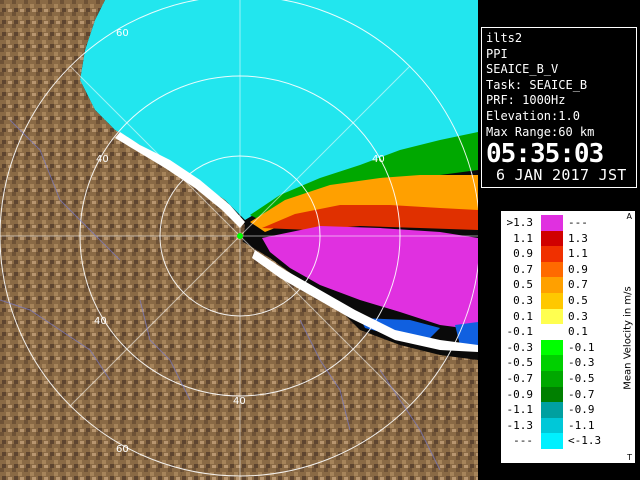 This screenshot has height=480, width=640. Describe the element at coordinates (520, 363) in the screenshot. I see `legend-low-value: -0.5` at that location.